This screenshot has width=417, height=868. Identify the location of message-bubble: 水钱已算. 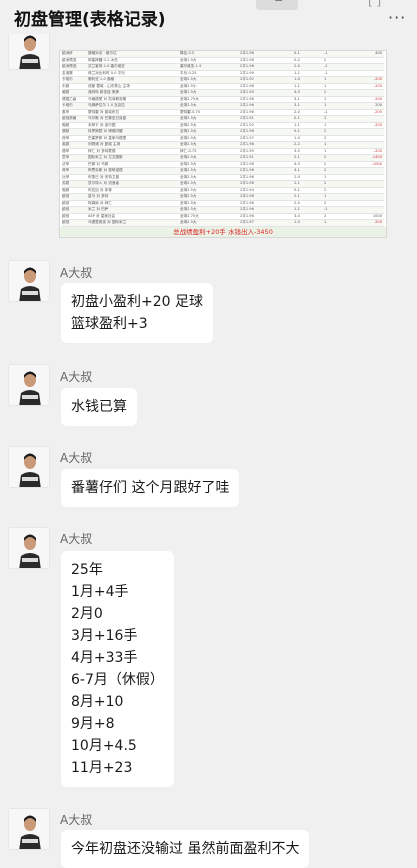
(99, 407).